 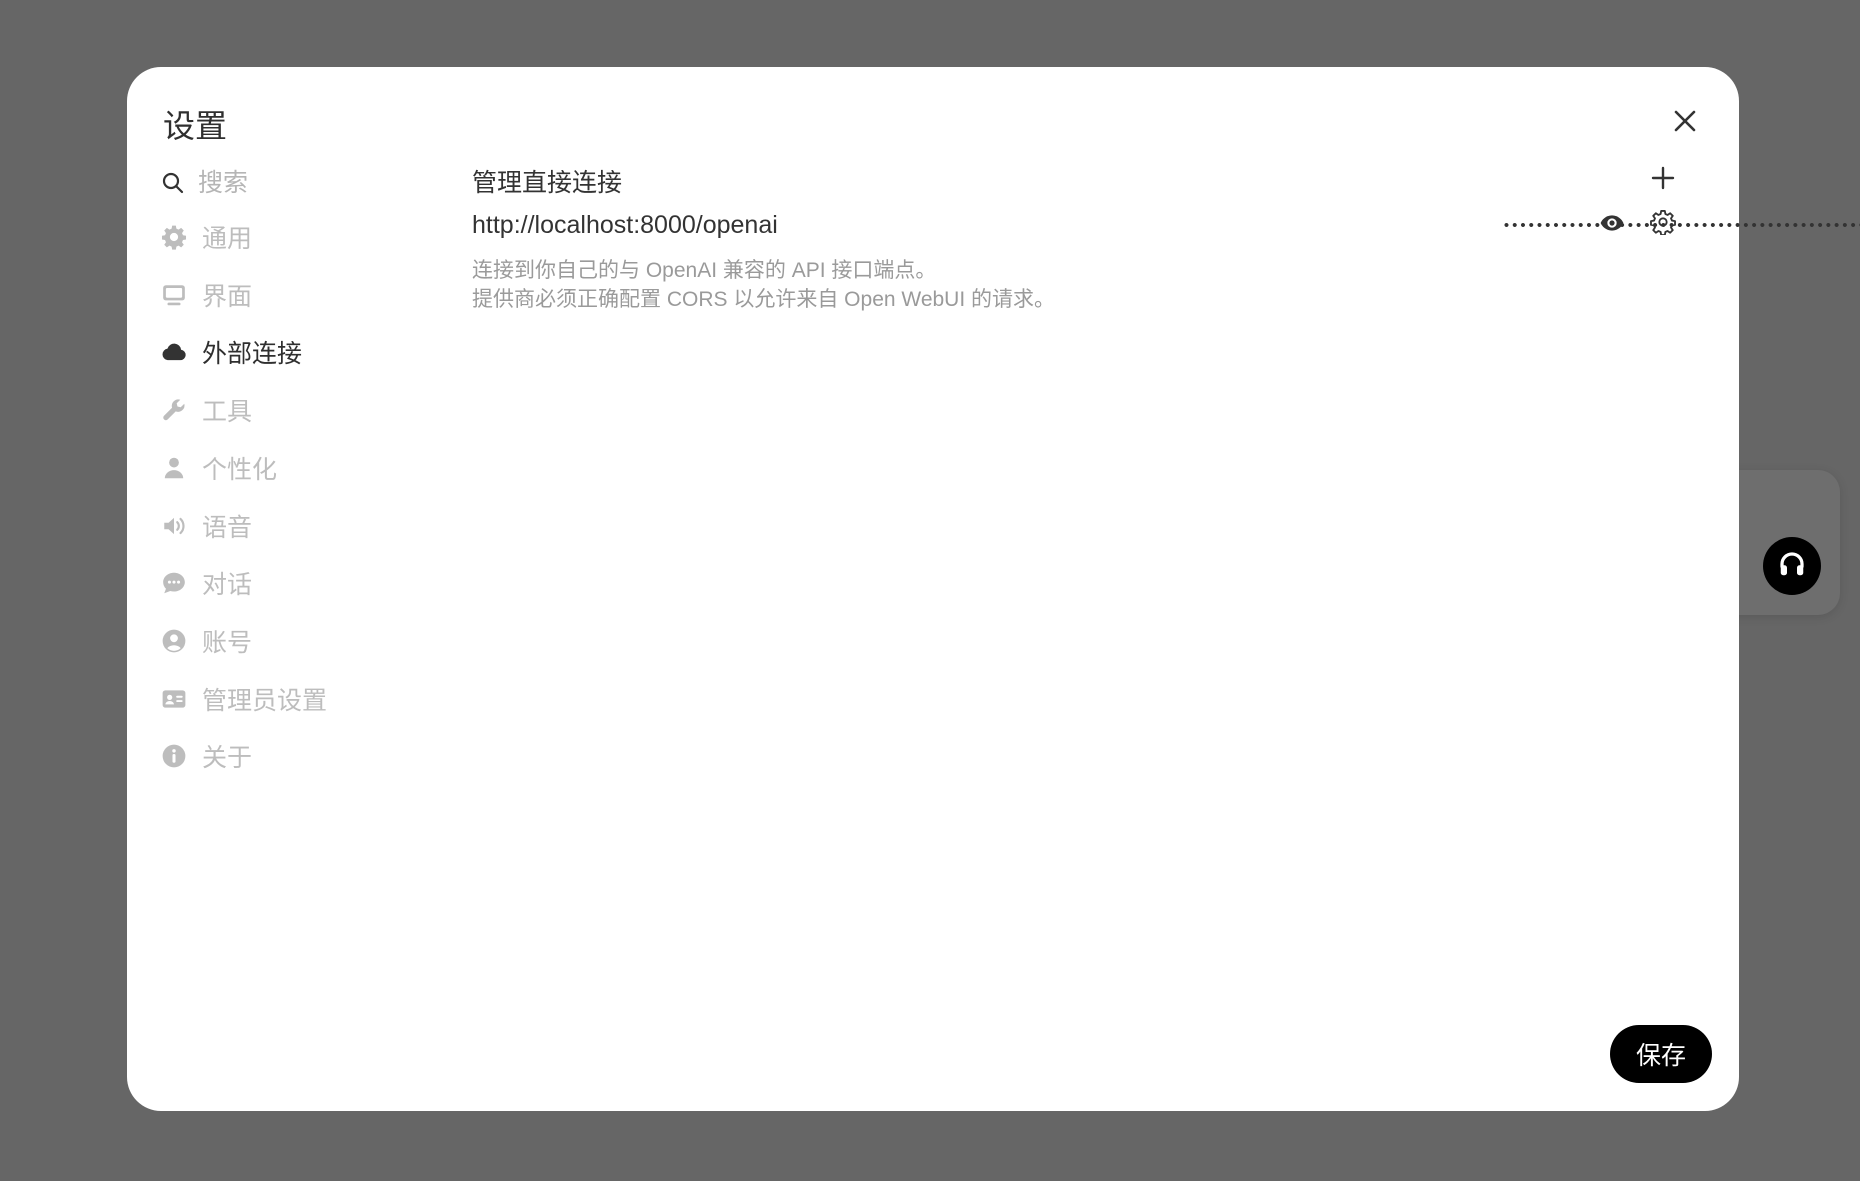 I want to click on sidebar-item-label: 通用, so click(x=227, y=239).